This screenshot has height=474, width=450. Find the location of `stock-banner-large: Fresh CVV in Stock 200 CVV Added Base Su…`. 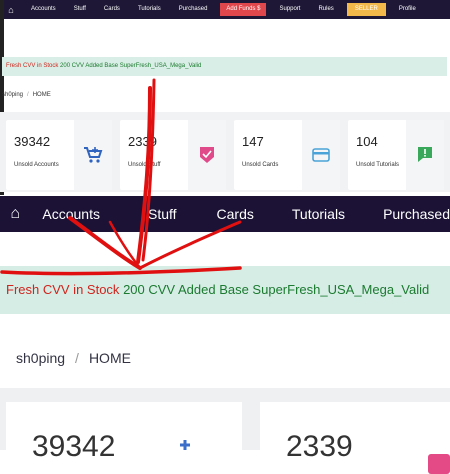

stock-banner-large: Fresh CVV in Stock 200 CVV Added Base Su… is located at coordinates (225, 290).